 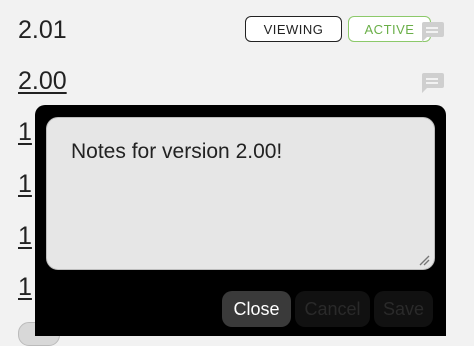 I want to click on viewing-badge: VIEWING, so click(x=293, y=29).